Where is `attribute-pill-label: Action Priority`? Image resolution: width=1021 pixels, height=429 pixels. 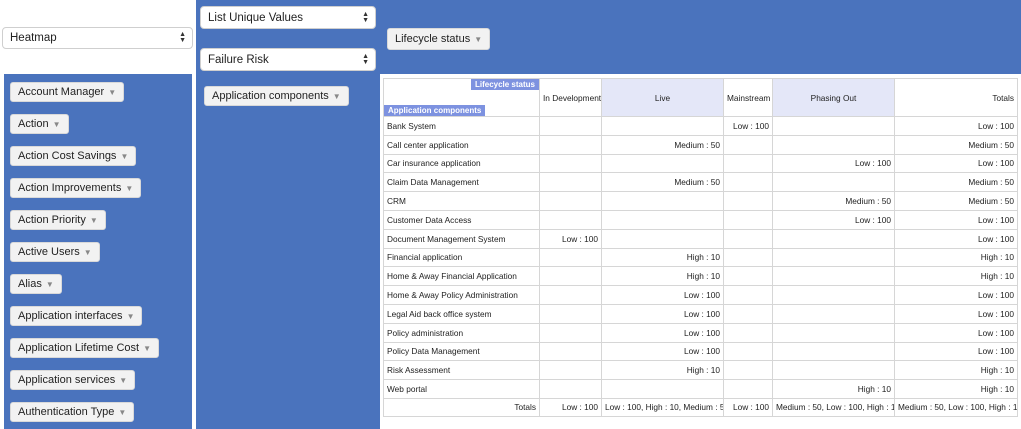 attribute-pill-label: Action Priority is located at coordinates (52, 220).